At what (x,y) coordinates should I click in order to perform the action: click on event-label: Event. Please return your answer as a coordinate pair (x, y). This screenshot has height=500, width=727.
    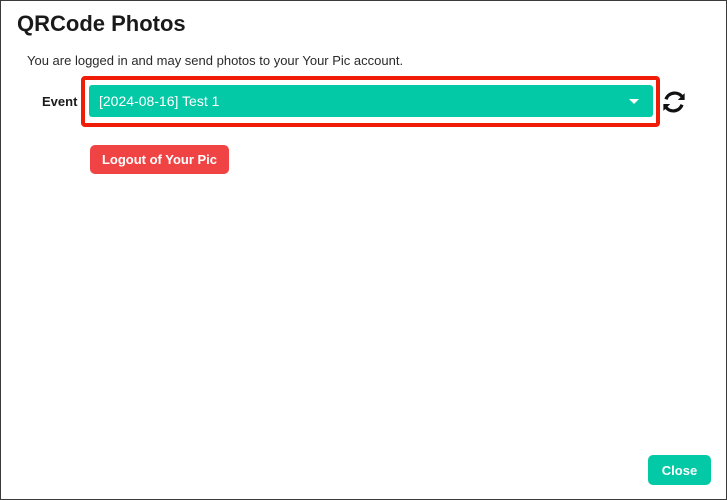
    Looking at the image, I should click on (60, 101).